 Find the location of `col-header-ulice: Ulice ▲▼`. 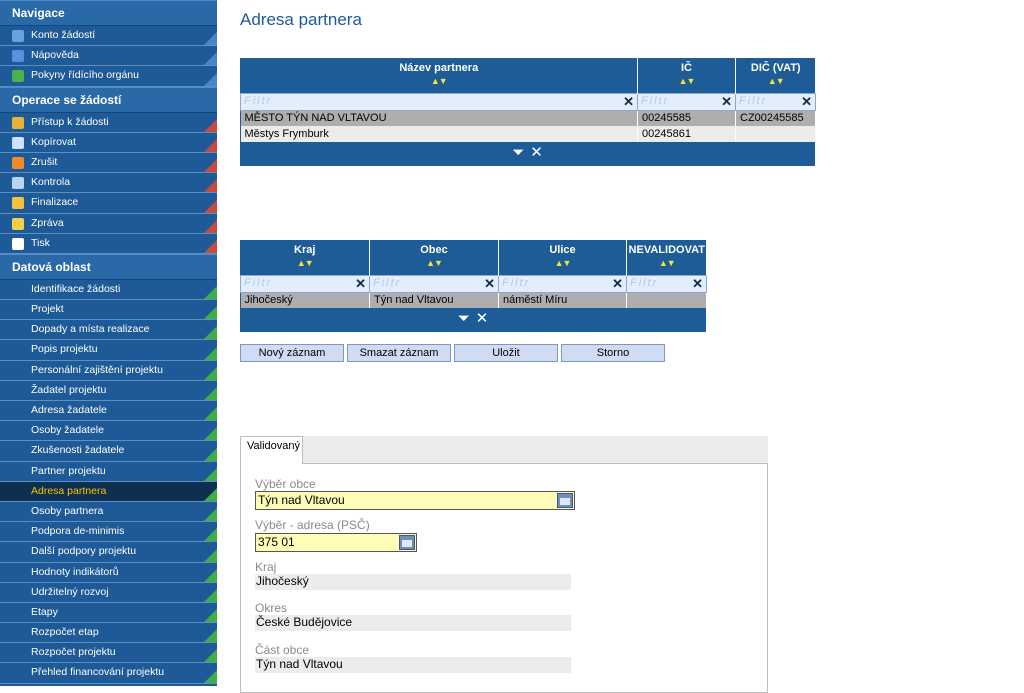

col-header-ulice: Ulice ▲▼ is located at coordinates (562, 257).